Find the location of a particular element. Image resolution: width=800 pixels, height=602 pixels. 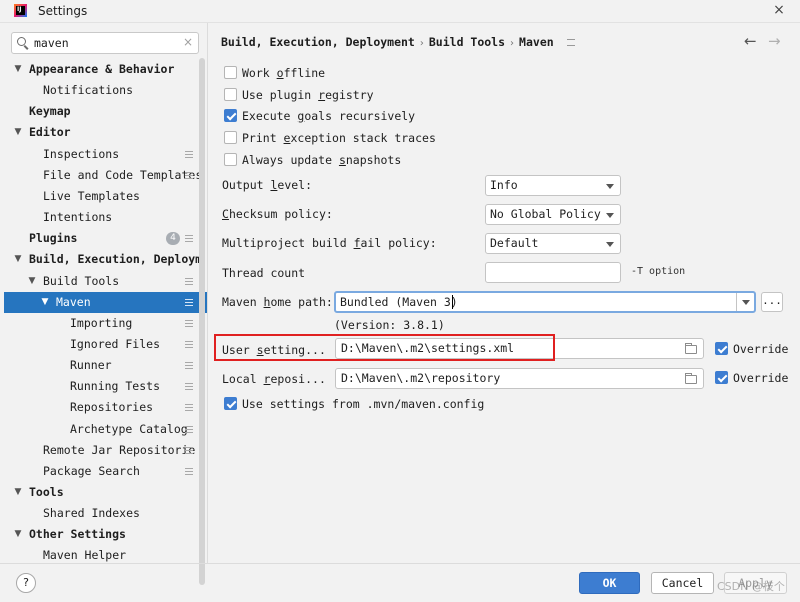

sidebar-scrollbar is located at coordinates (202, 321).